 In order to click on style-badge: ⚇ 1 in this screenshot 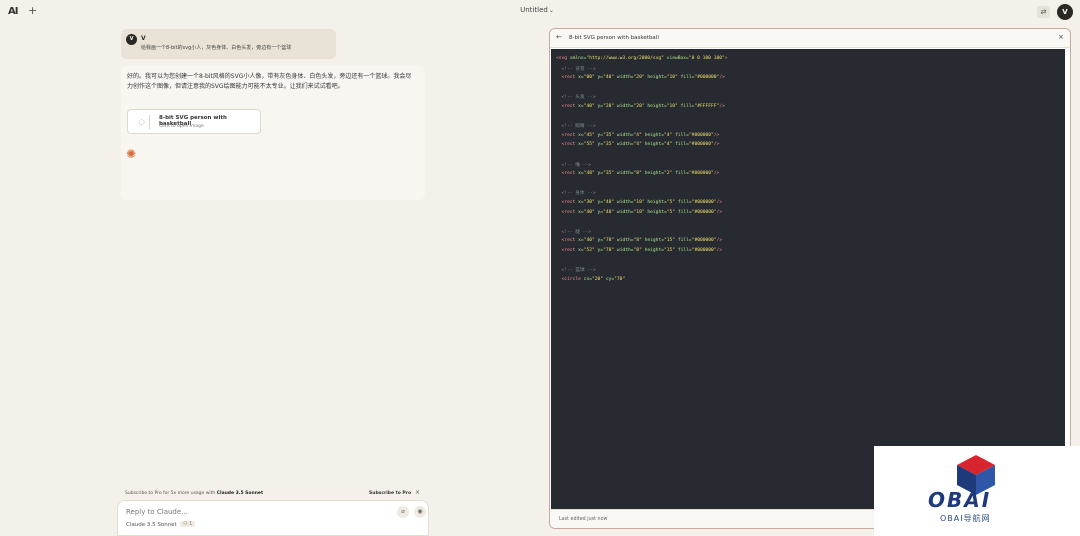, I will do `click(188, 524)`.